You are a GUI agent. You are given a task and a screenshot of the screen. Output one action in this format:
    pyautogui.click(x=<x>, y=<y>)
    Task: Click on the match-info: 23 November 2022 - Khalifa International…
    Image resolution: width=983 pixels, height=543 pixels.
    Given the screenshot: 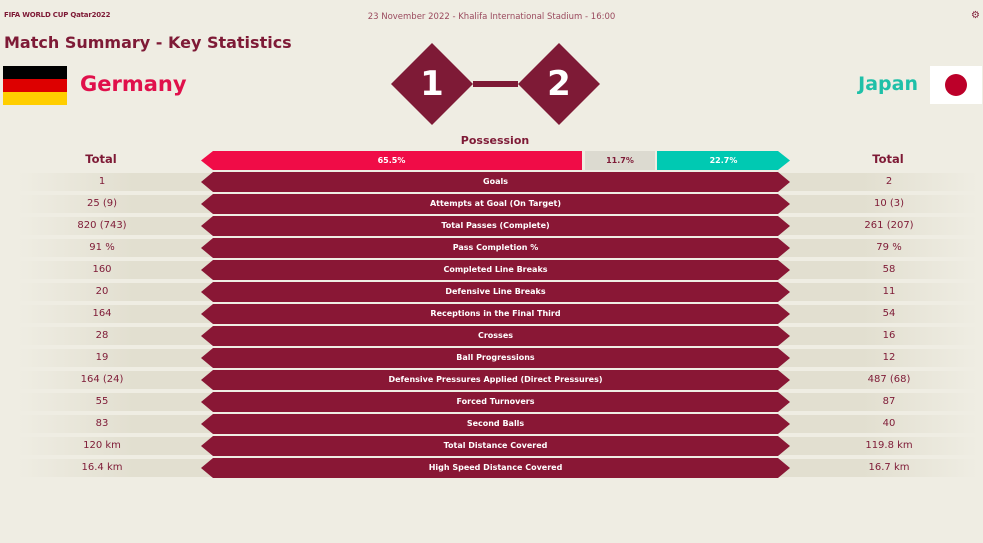 What is the action you would take?
    pyautogui.click(x=491, y=17)
    